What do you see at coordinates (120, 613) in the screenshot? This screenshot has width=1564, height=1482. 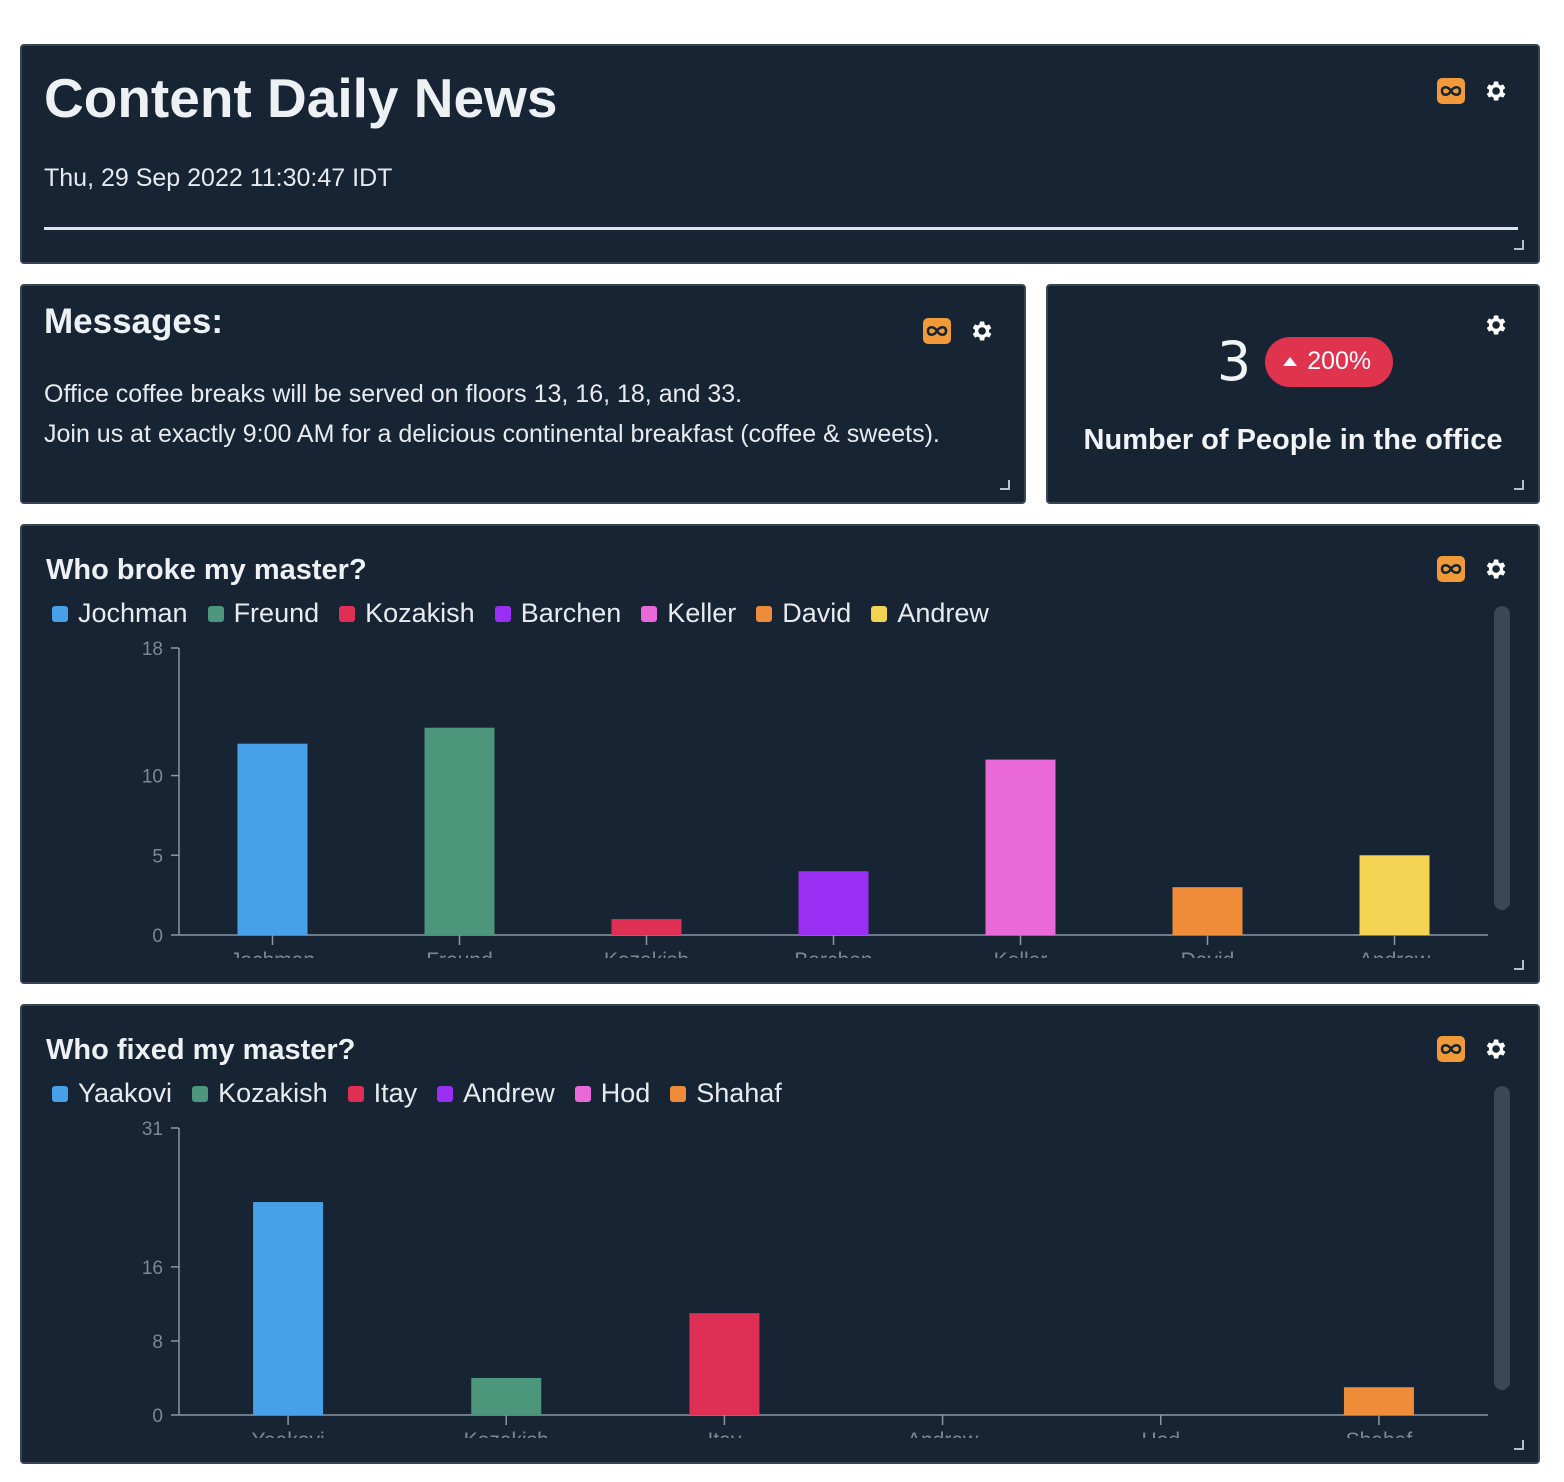 I see `legend-item: Jochman` at bounding box center [120, 613].